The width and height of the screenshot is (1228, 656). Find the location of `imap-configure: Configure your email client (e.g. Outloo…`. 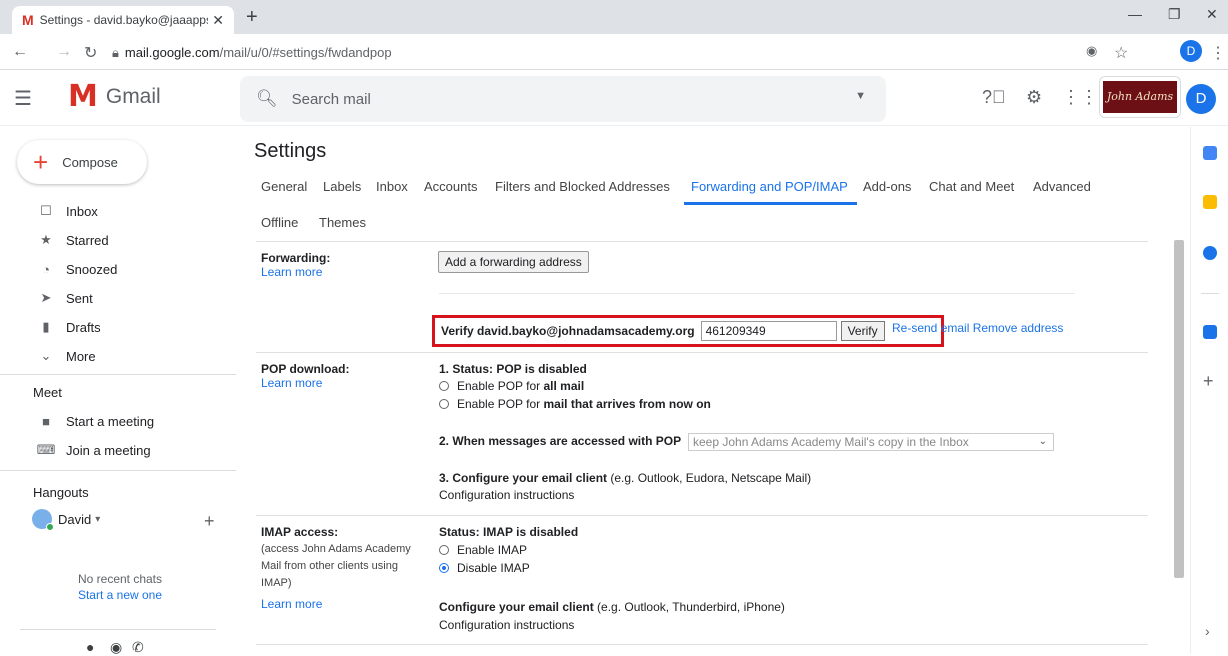

imap-configure: Configure your email client (e.g. Outloo… is located at coordinates (612, 607).